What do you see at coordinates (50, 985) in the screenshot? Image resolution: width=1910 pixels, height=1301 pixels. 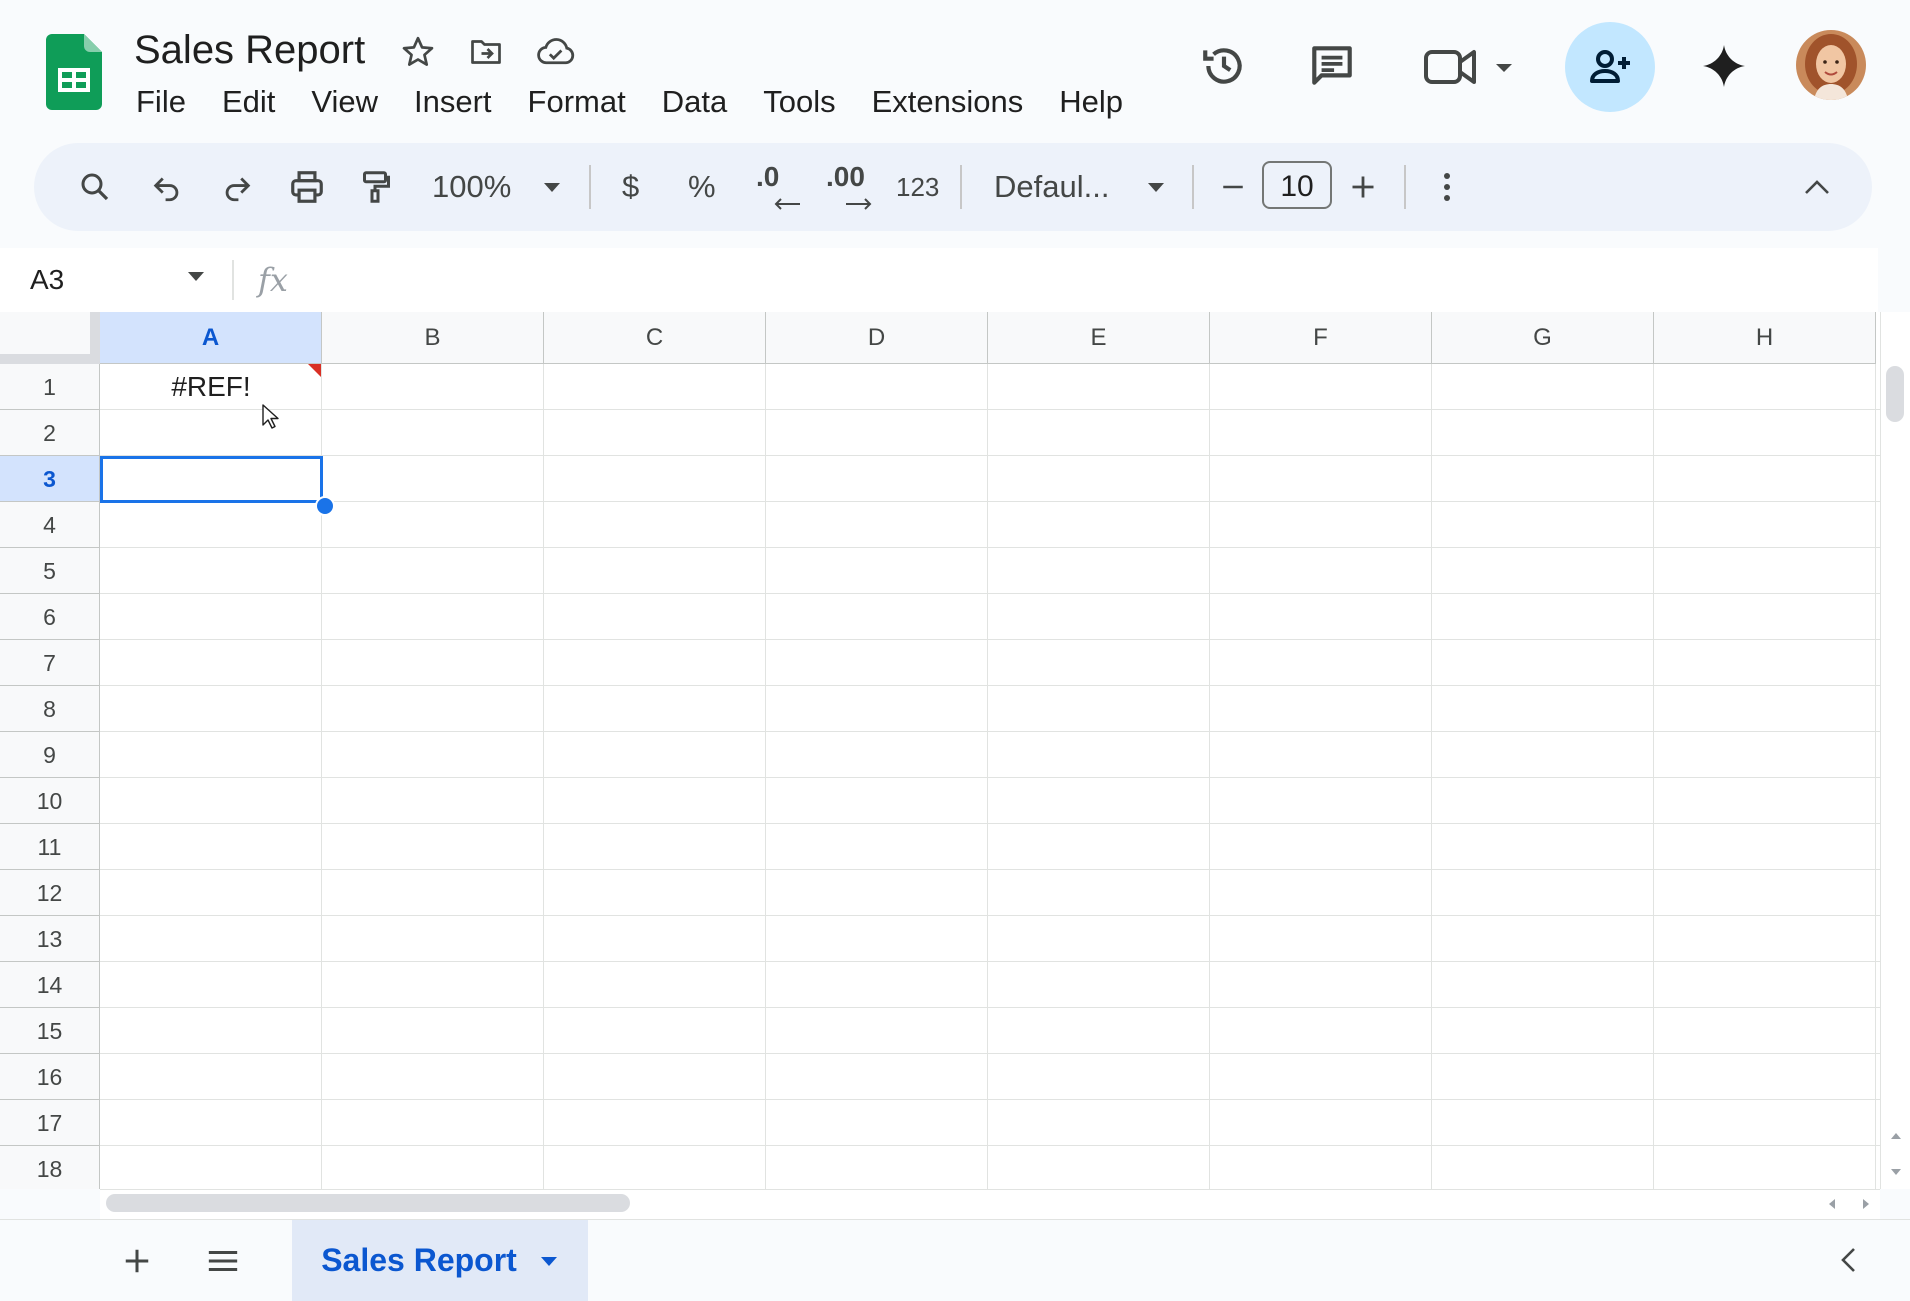 I see `row-header-14: 14` at bounding box center [50, 985].